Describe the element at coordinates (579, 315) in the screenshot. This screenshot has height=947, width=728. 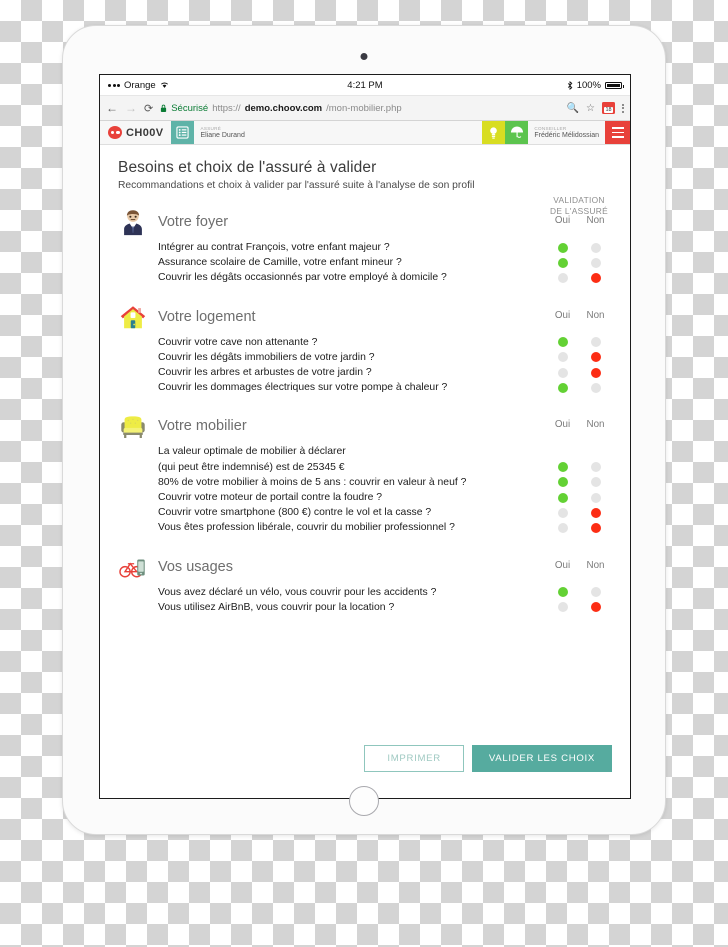
I see `yes-no-column-labels: Oui Non` at that location.